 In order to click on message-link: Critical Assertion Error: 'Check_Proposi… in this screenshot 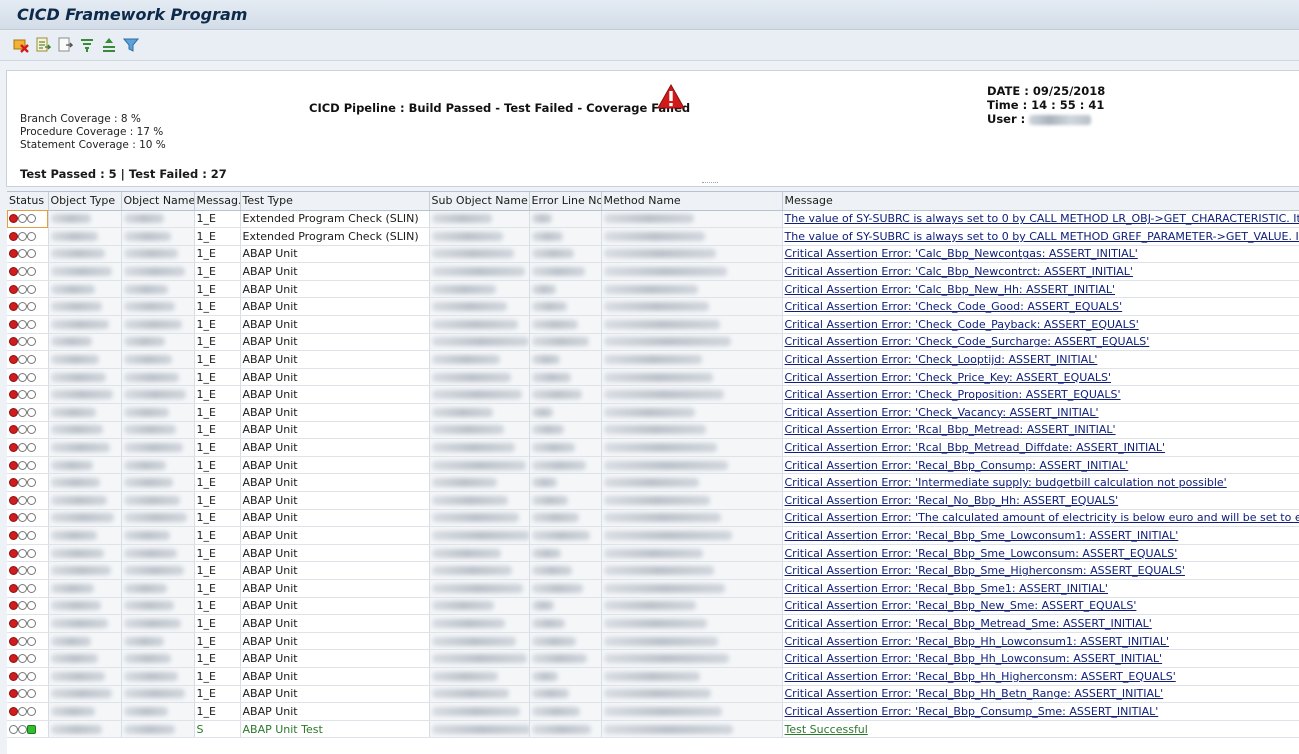, I will do `click(953, 394)`.